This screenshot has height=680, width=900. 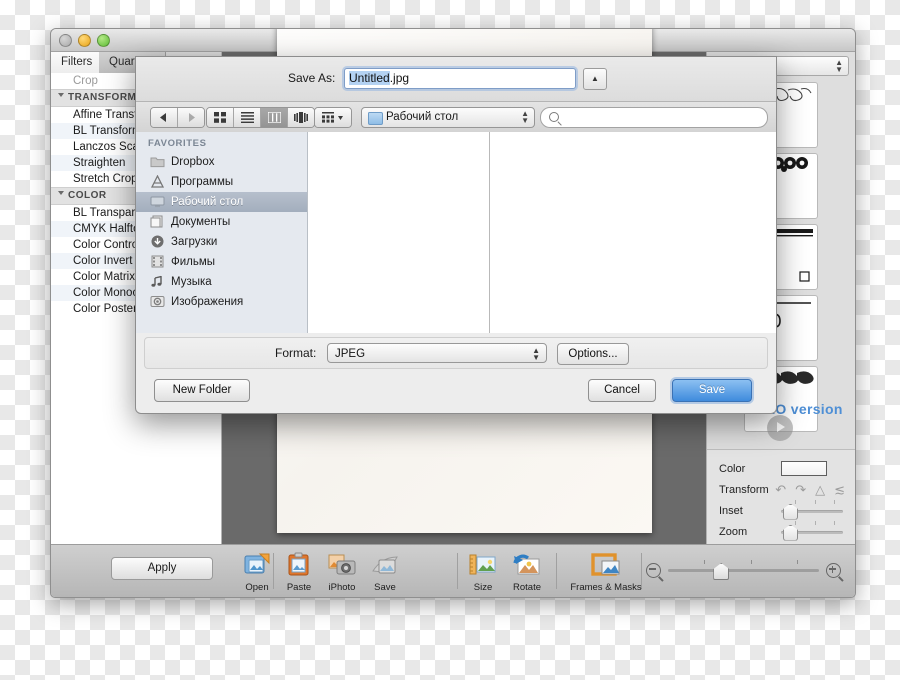 I want to click on favorites-item-3: Документы, so click(x=221, y=222).